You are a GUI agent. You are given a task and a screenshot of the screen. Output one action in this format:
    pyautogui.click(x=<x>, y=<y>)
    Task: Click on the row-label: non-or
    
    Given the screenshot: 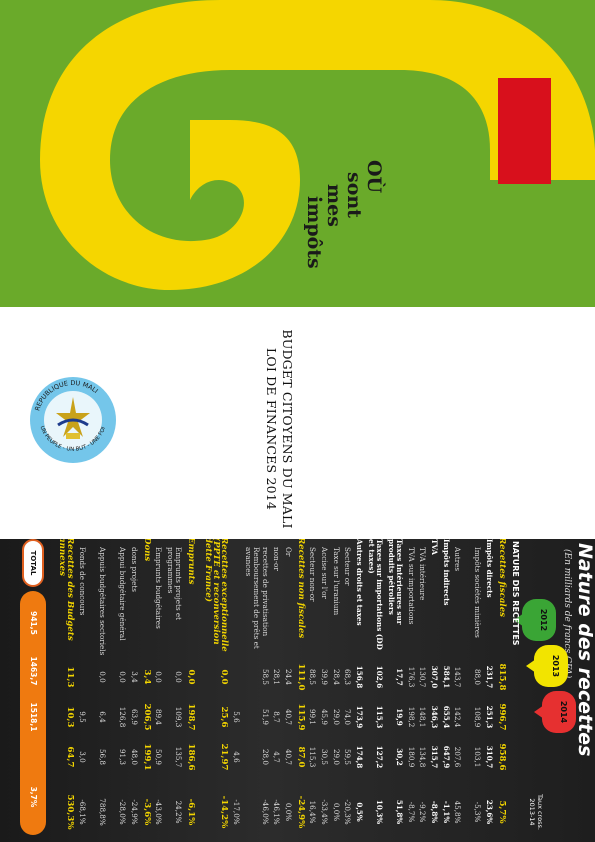 What is the action you would take?
    pyautogui.click(x=277, y=559)
    